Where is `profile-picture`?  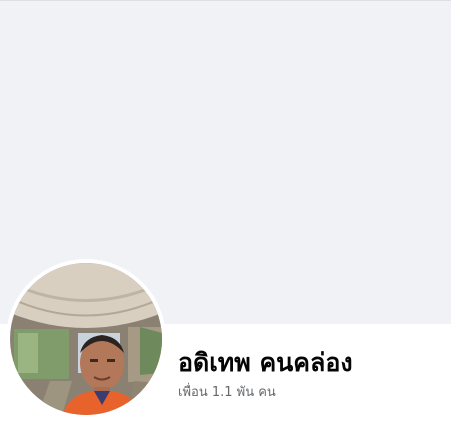
profile-picture is located at coordinates (86, 339).